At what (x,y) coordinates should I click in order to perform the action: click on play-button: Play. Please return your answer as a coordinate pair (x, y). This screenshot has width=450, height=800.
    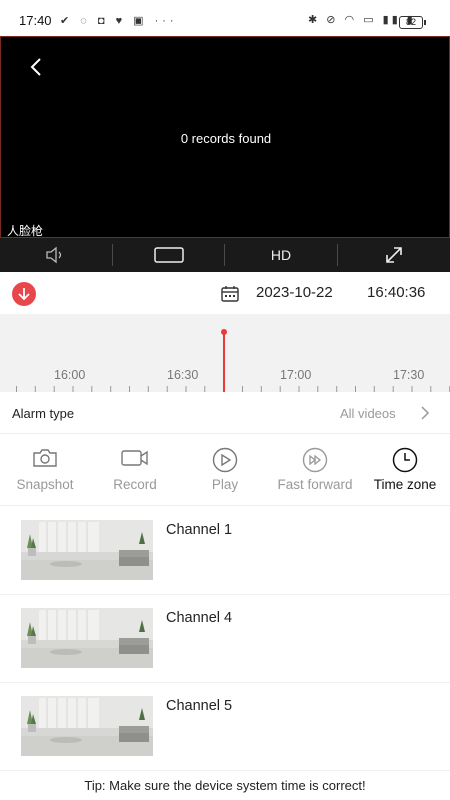
    Looking at the image, I should click on (225, 470).